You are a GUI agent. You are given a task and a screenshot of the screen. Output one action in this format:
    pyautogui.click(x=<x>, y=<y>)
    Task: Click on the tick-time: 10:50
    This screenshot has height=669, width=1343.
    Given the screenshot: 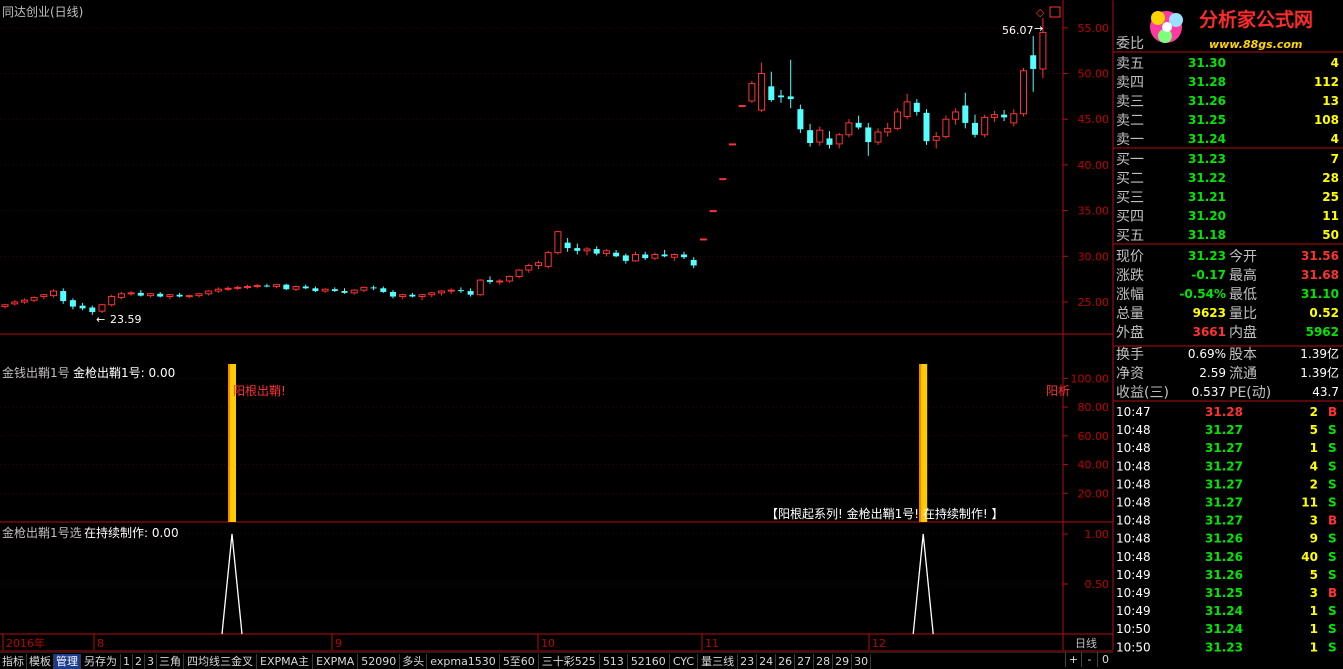 What is the action you would take?
    pyautogui.click(x=1133, y=629)
    